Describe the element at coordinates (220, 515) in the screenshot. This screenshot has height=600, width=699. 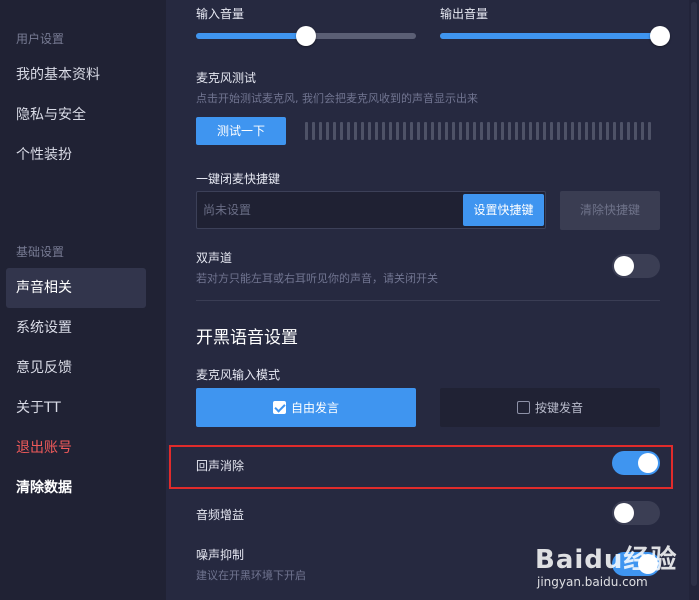
I see `audio-gain-title: 音频增益` at that location.